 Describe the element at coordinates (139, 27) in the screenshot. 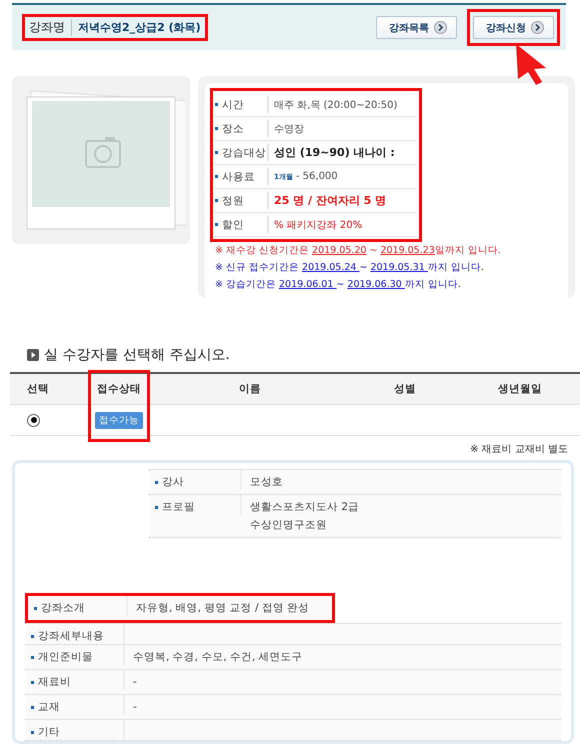

I see `course-name: 저녁수영2_상급2 (화목)` at that location.